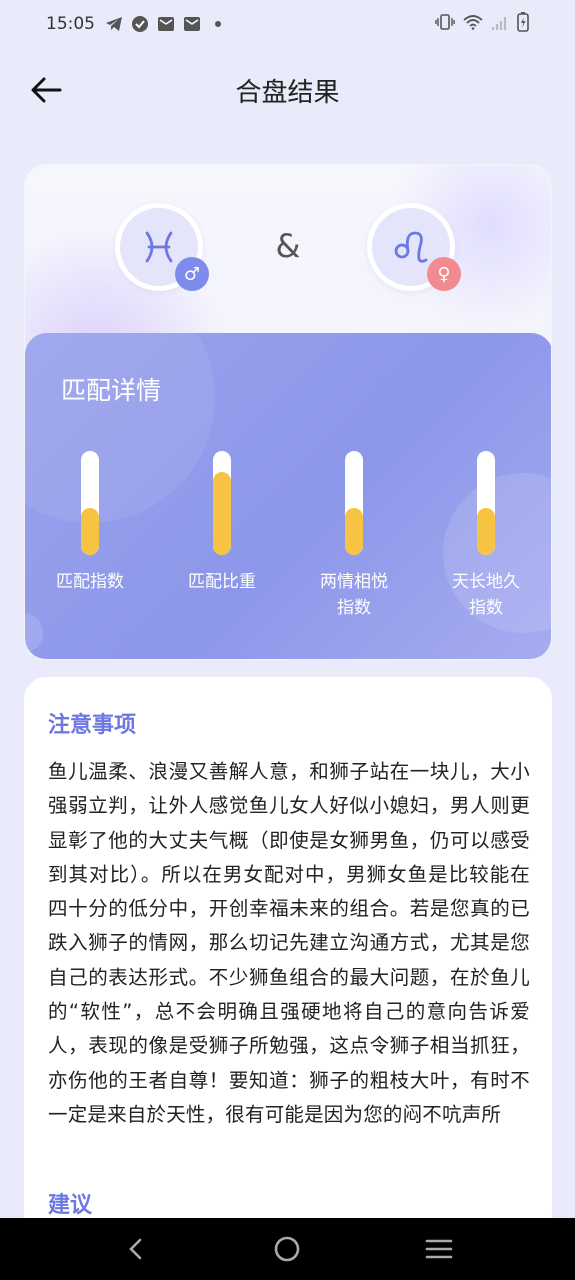  What do you see at coordinates (111, 390) in the screenshot?
I see `details-title: 匹配详情` at bounding box center [111, 390].